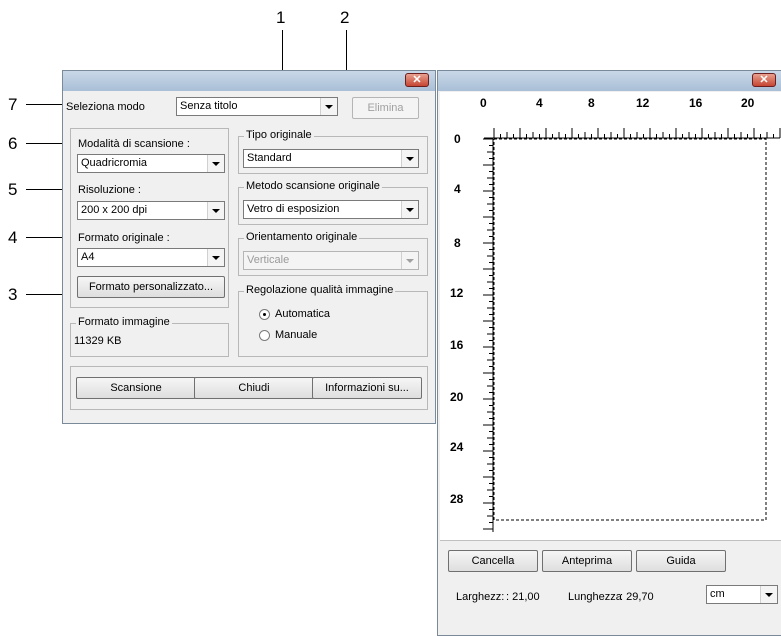  What do you see at coordinates (457, 293) in the screenshot?
I see `ruler-left-label: 12` at bounding box center [457, 293].